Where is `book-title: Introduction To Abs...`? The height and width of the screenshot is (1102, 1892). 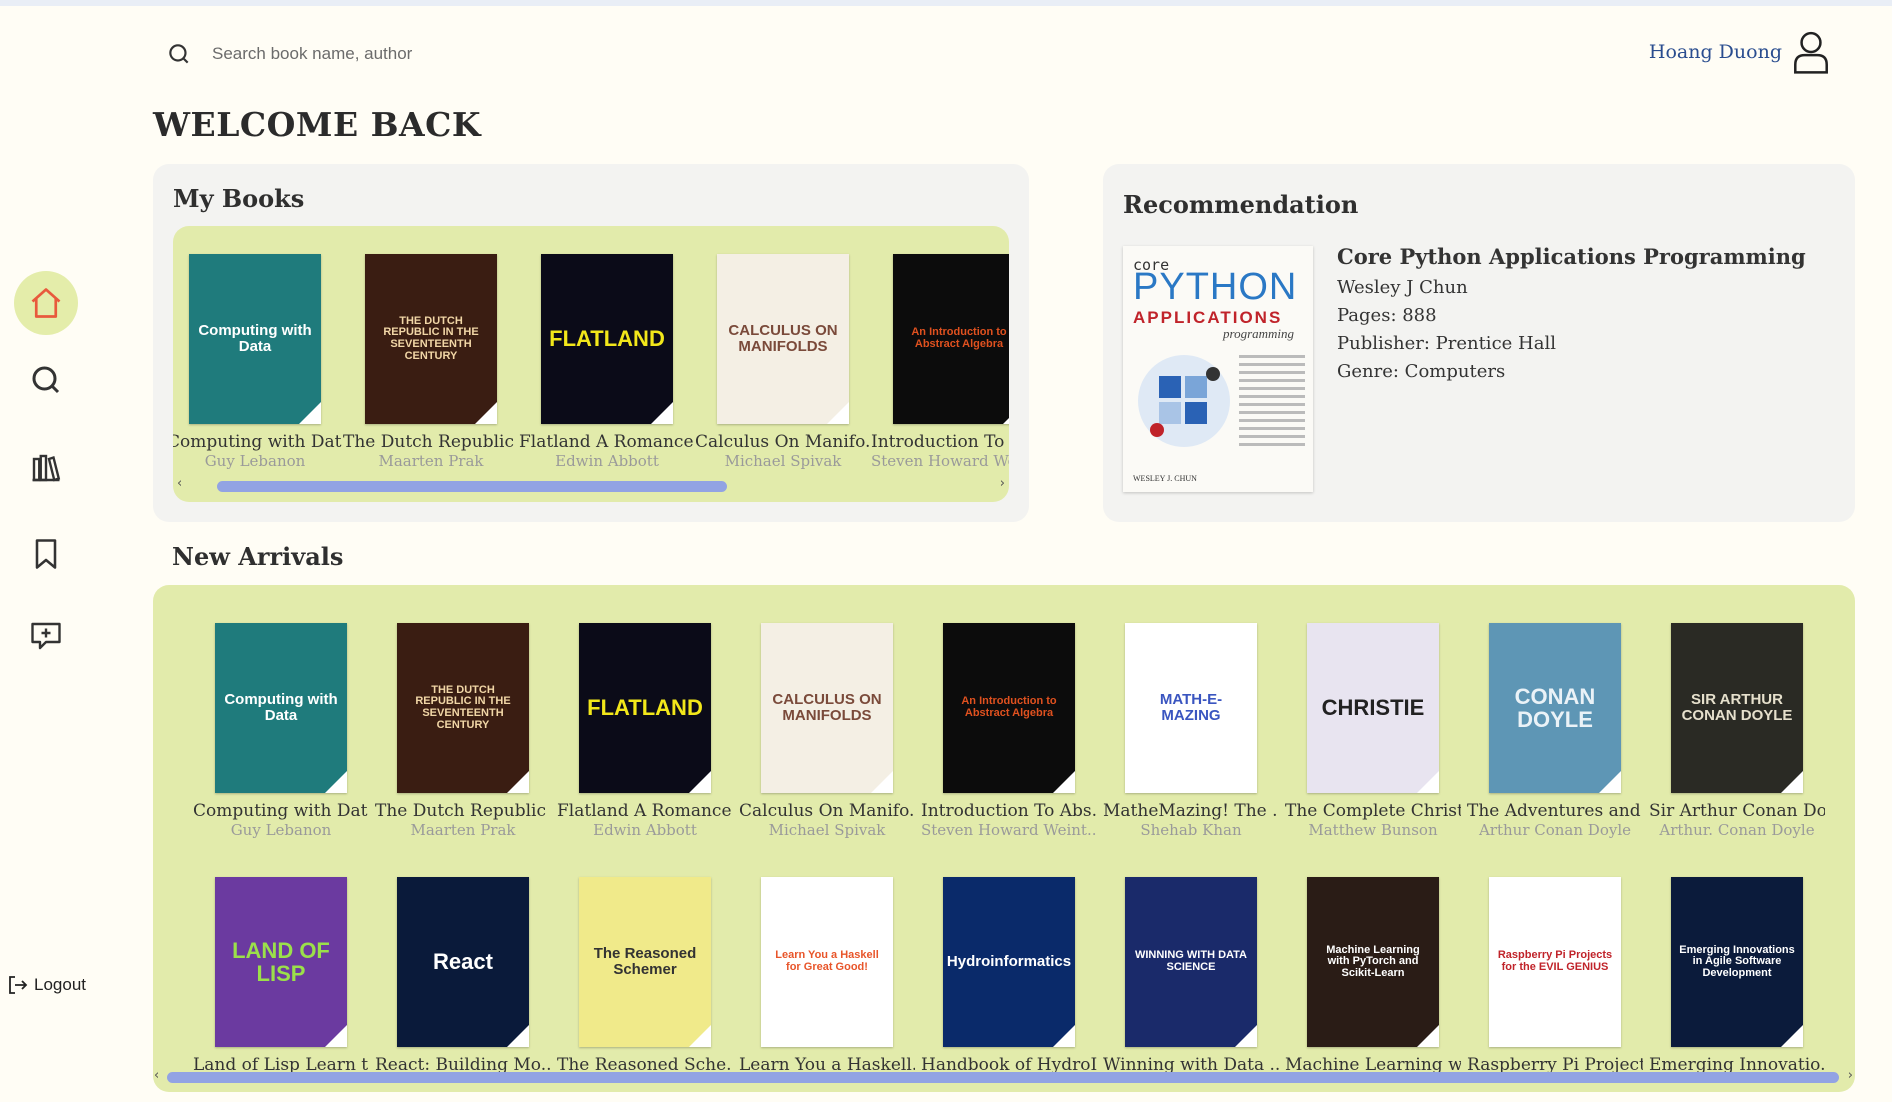 book-title: Introduction To Abs... is located at coordinates (1009, 811).